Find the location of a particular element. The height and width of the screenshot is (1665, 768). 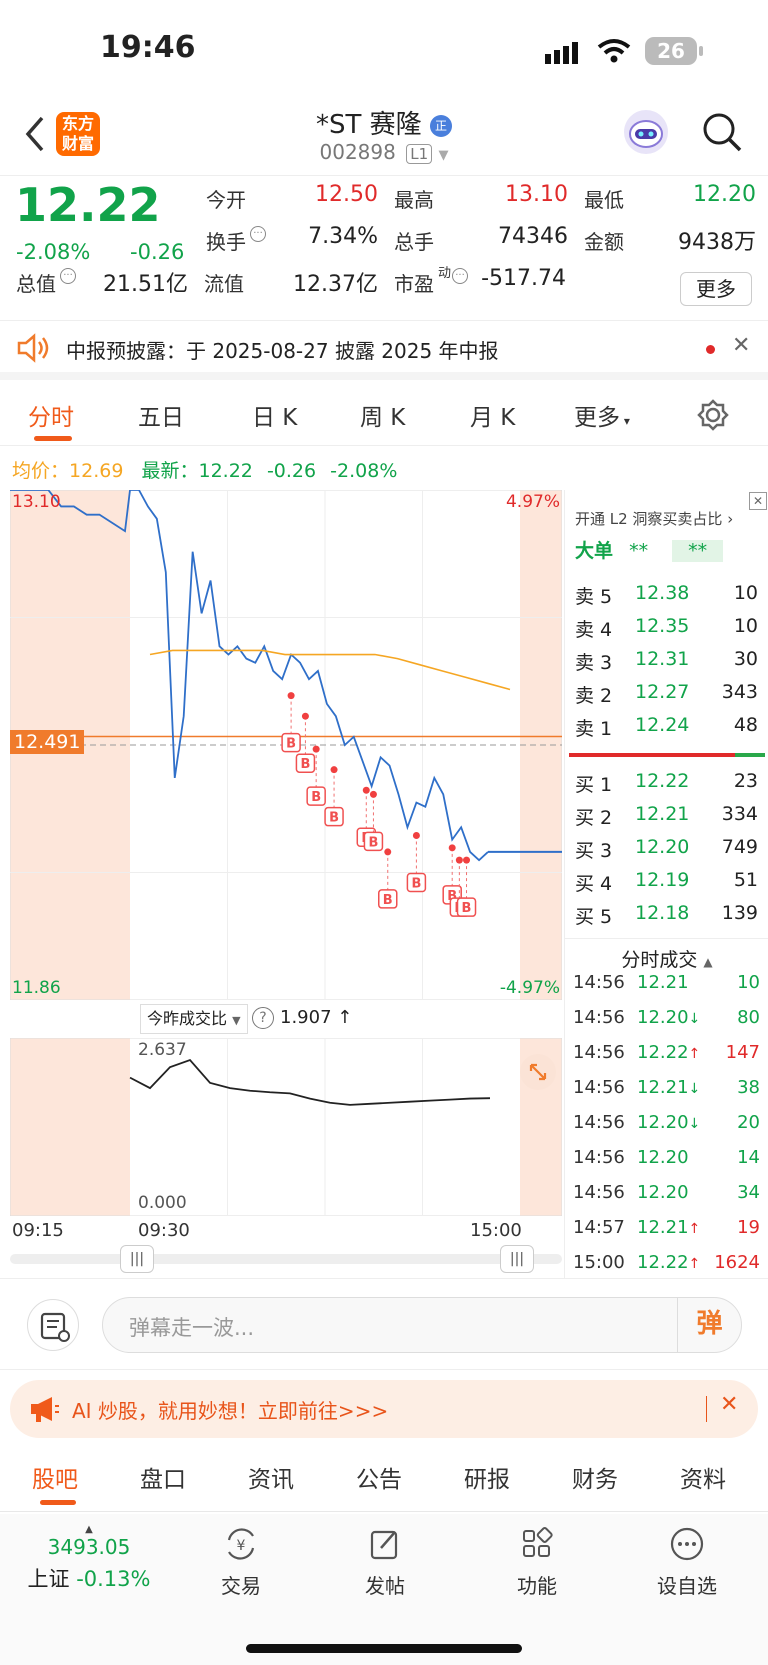

danmu-input: 弹幕走一波... 弹 is located at coordinates (422, 1325).